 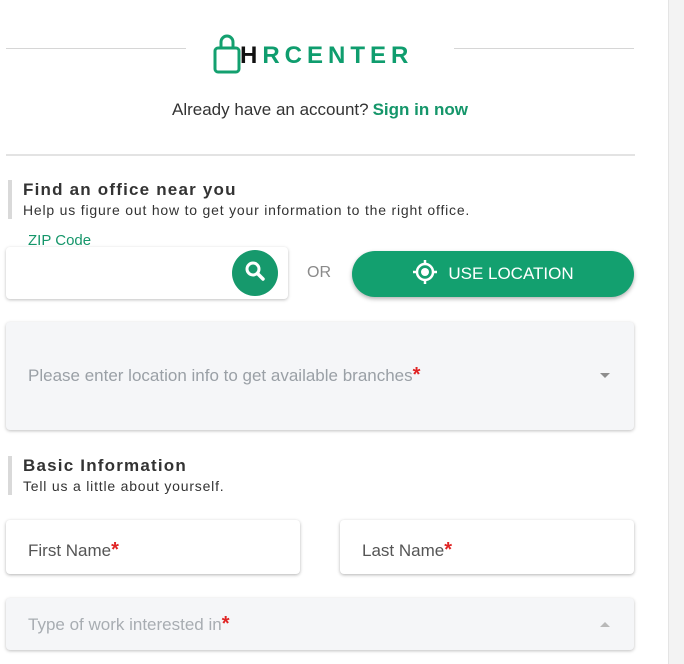 I want to click on chevron-down-icon, so click(x=605, y=375).